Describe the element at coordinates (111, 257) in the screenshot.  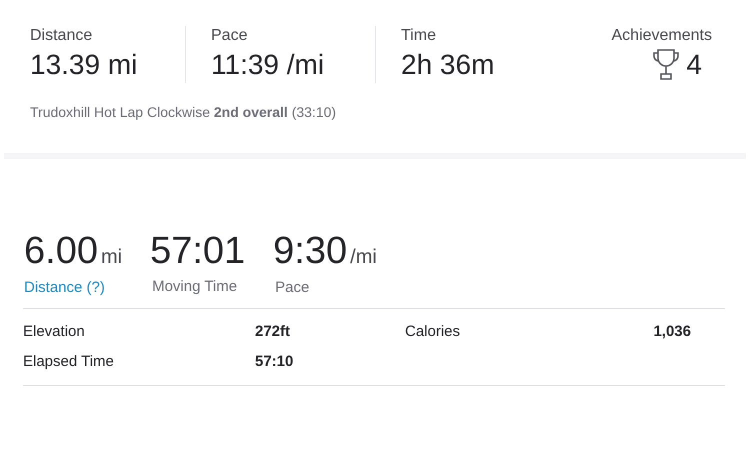
I see `unit-label: mi` at that location.